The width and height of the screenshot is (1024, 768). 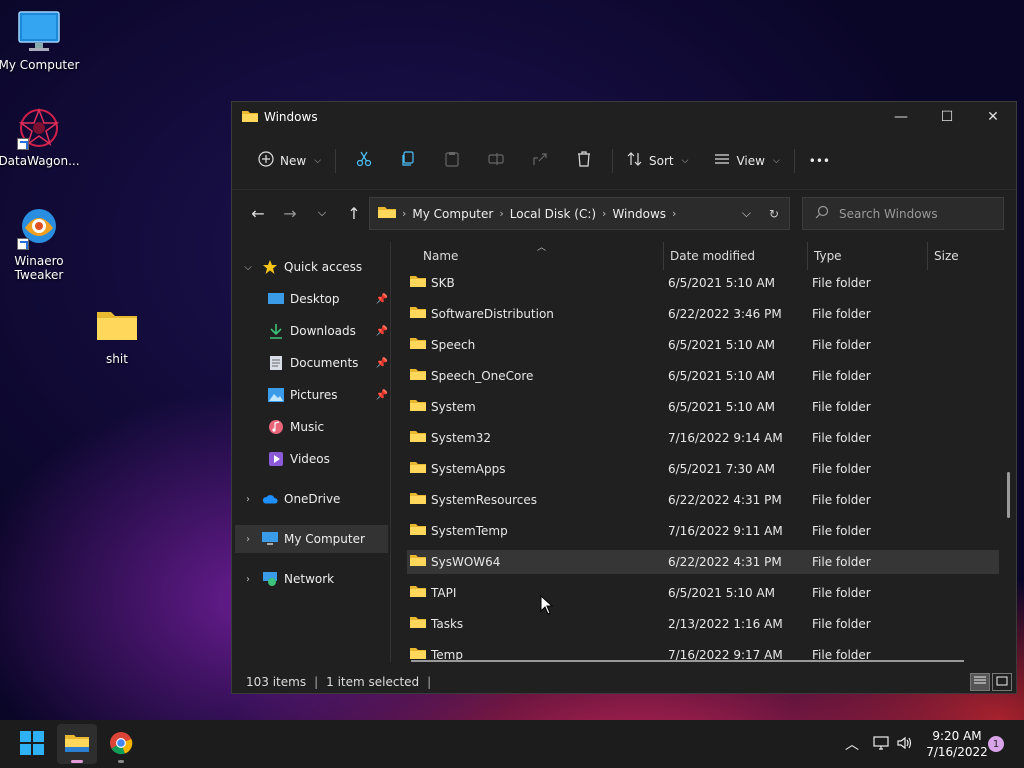 What do you see at coordinates (774, 214) in the screenshot?
I see `refresh-icon: ↻` at bounding box center [774, 214].